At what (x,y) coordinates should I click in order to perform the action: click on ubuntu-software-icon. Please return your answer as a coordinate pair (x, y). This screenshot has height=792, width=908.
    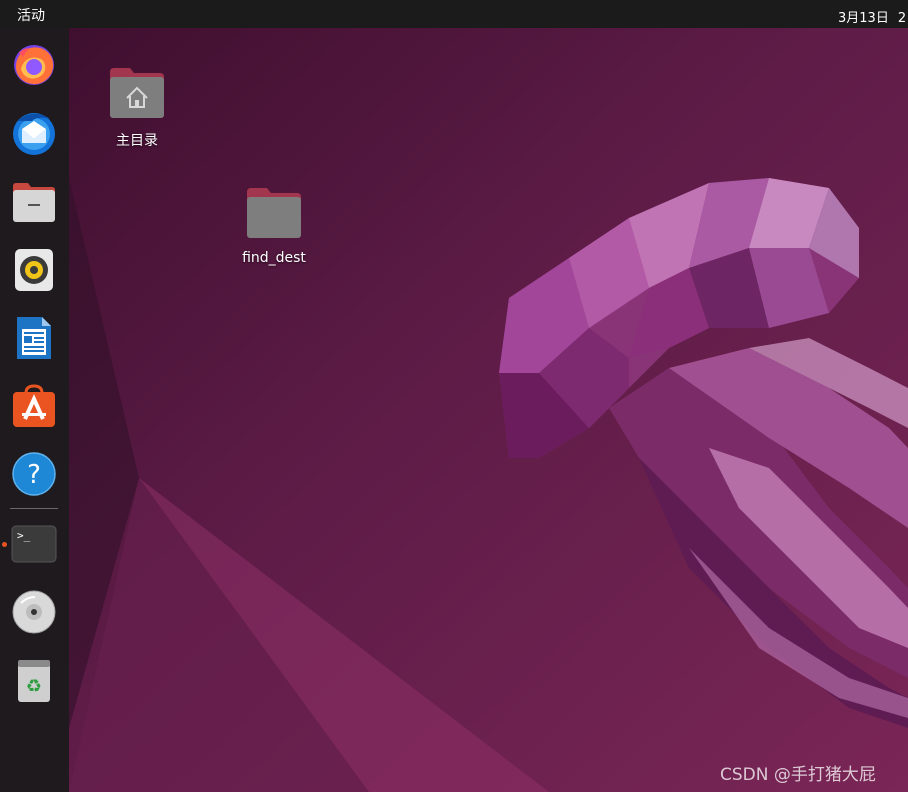
    Looking at the image, I should click on (34, 405).